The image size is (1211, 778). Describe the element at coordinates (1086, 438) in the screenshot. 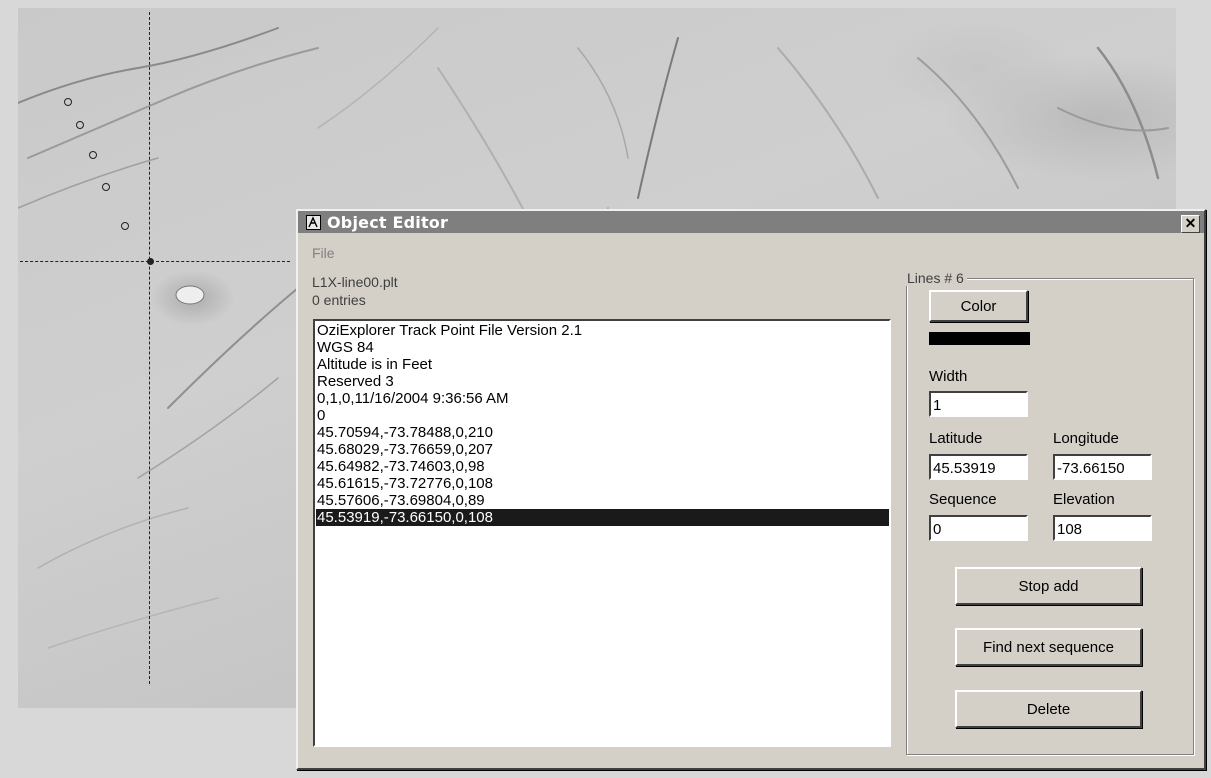

I see `longitude-label: Longitude` at that location.